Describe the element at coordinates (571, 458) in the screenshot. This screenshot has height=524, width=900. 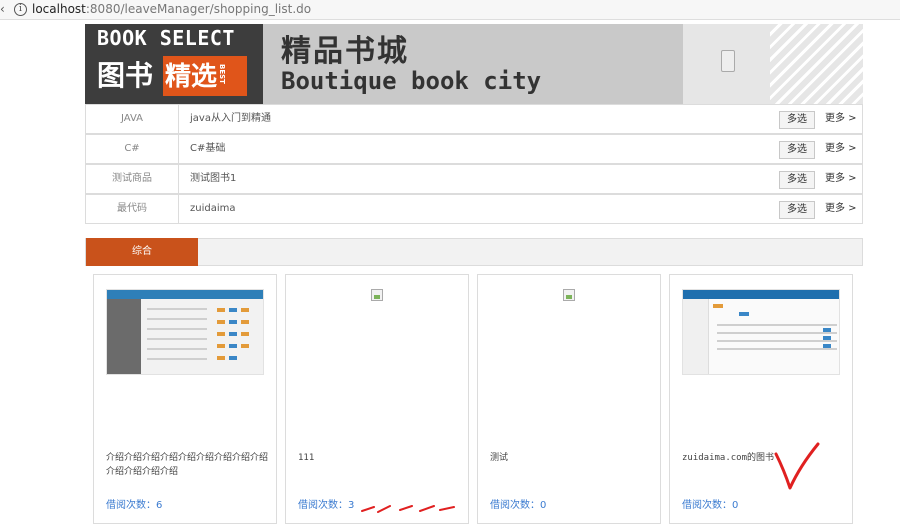
I see `book-description: 测试` at that location.